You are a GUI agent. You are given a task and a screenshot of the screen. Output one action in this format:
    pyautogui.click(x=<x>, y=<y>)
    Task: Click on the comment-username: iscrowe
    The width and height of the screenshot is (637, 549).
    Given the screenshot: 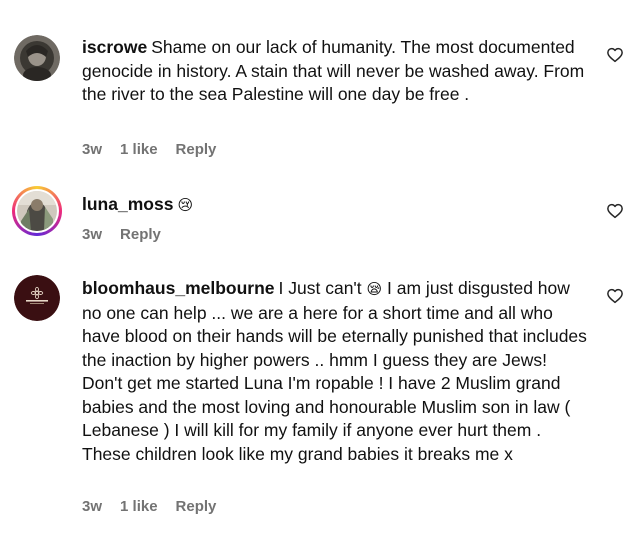 What is the action you would take?
    pyautogui.click(x=114, y=47)
    